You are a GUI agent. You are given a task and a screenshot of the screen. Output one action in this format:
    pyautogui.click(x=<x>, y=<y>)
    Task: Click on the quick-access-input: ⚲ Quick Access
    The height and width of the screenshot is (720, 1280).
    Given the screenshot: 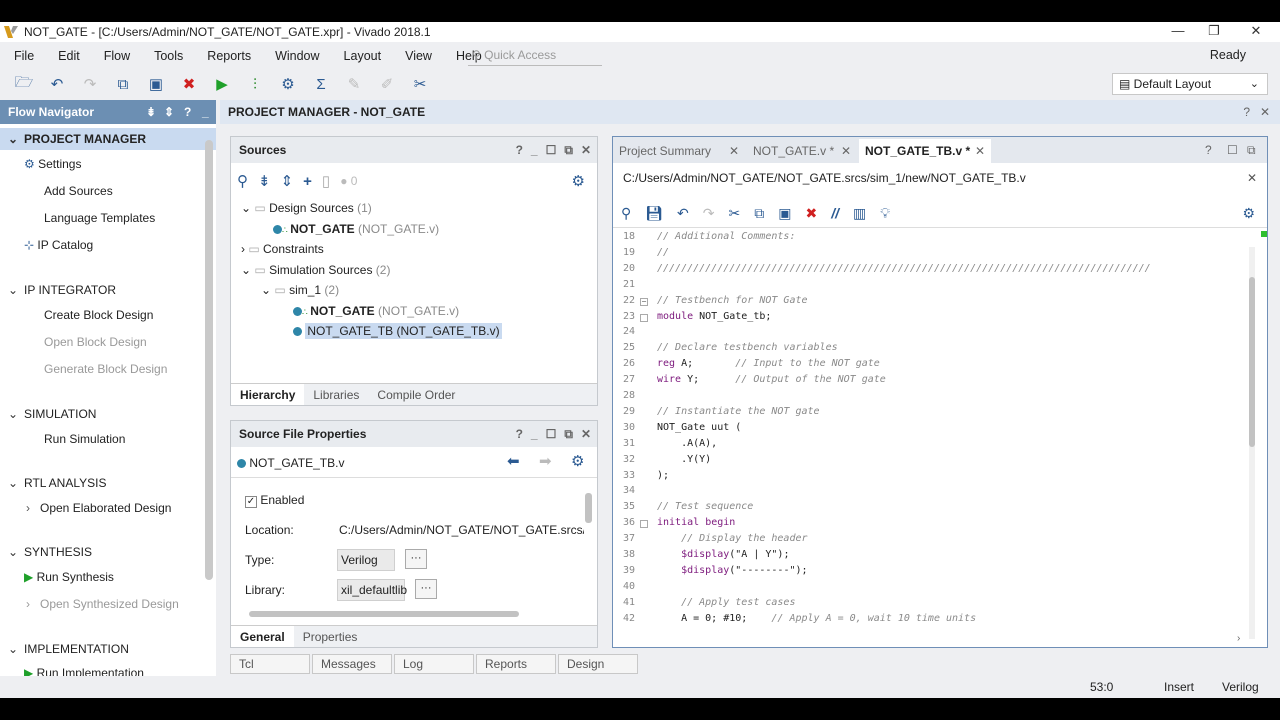 What is the action you would take?
    pyautogui.click(x=535, y=56)
    